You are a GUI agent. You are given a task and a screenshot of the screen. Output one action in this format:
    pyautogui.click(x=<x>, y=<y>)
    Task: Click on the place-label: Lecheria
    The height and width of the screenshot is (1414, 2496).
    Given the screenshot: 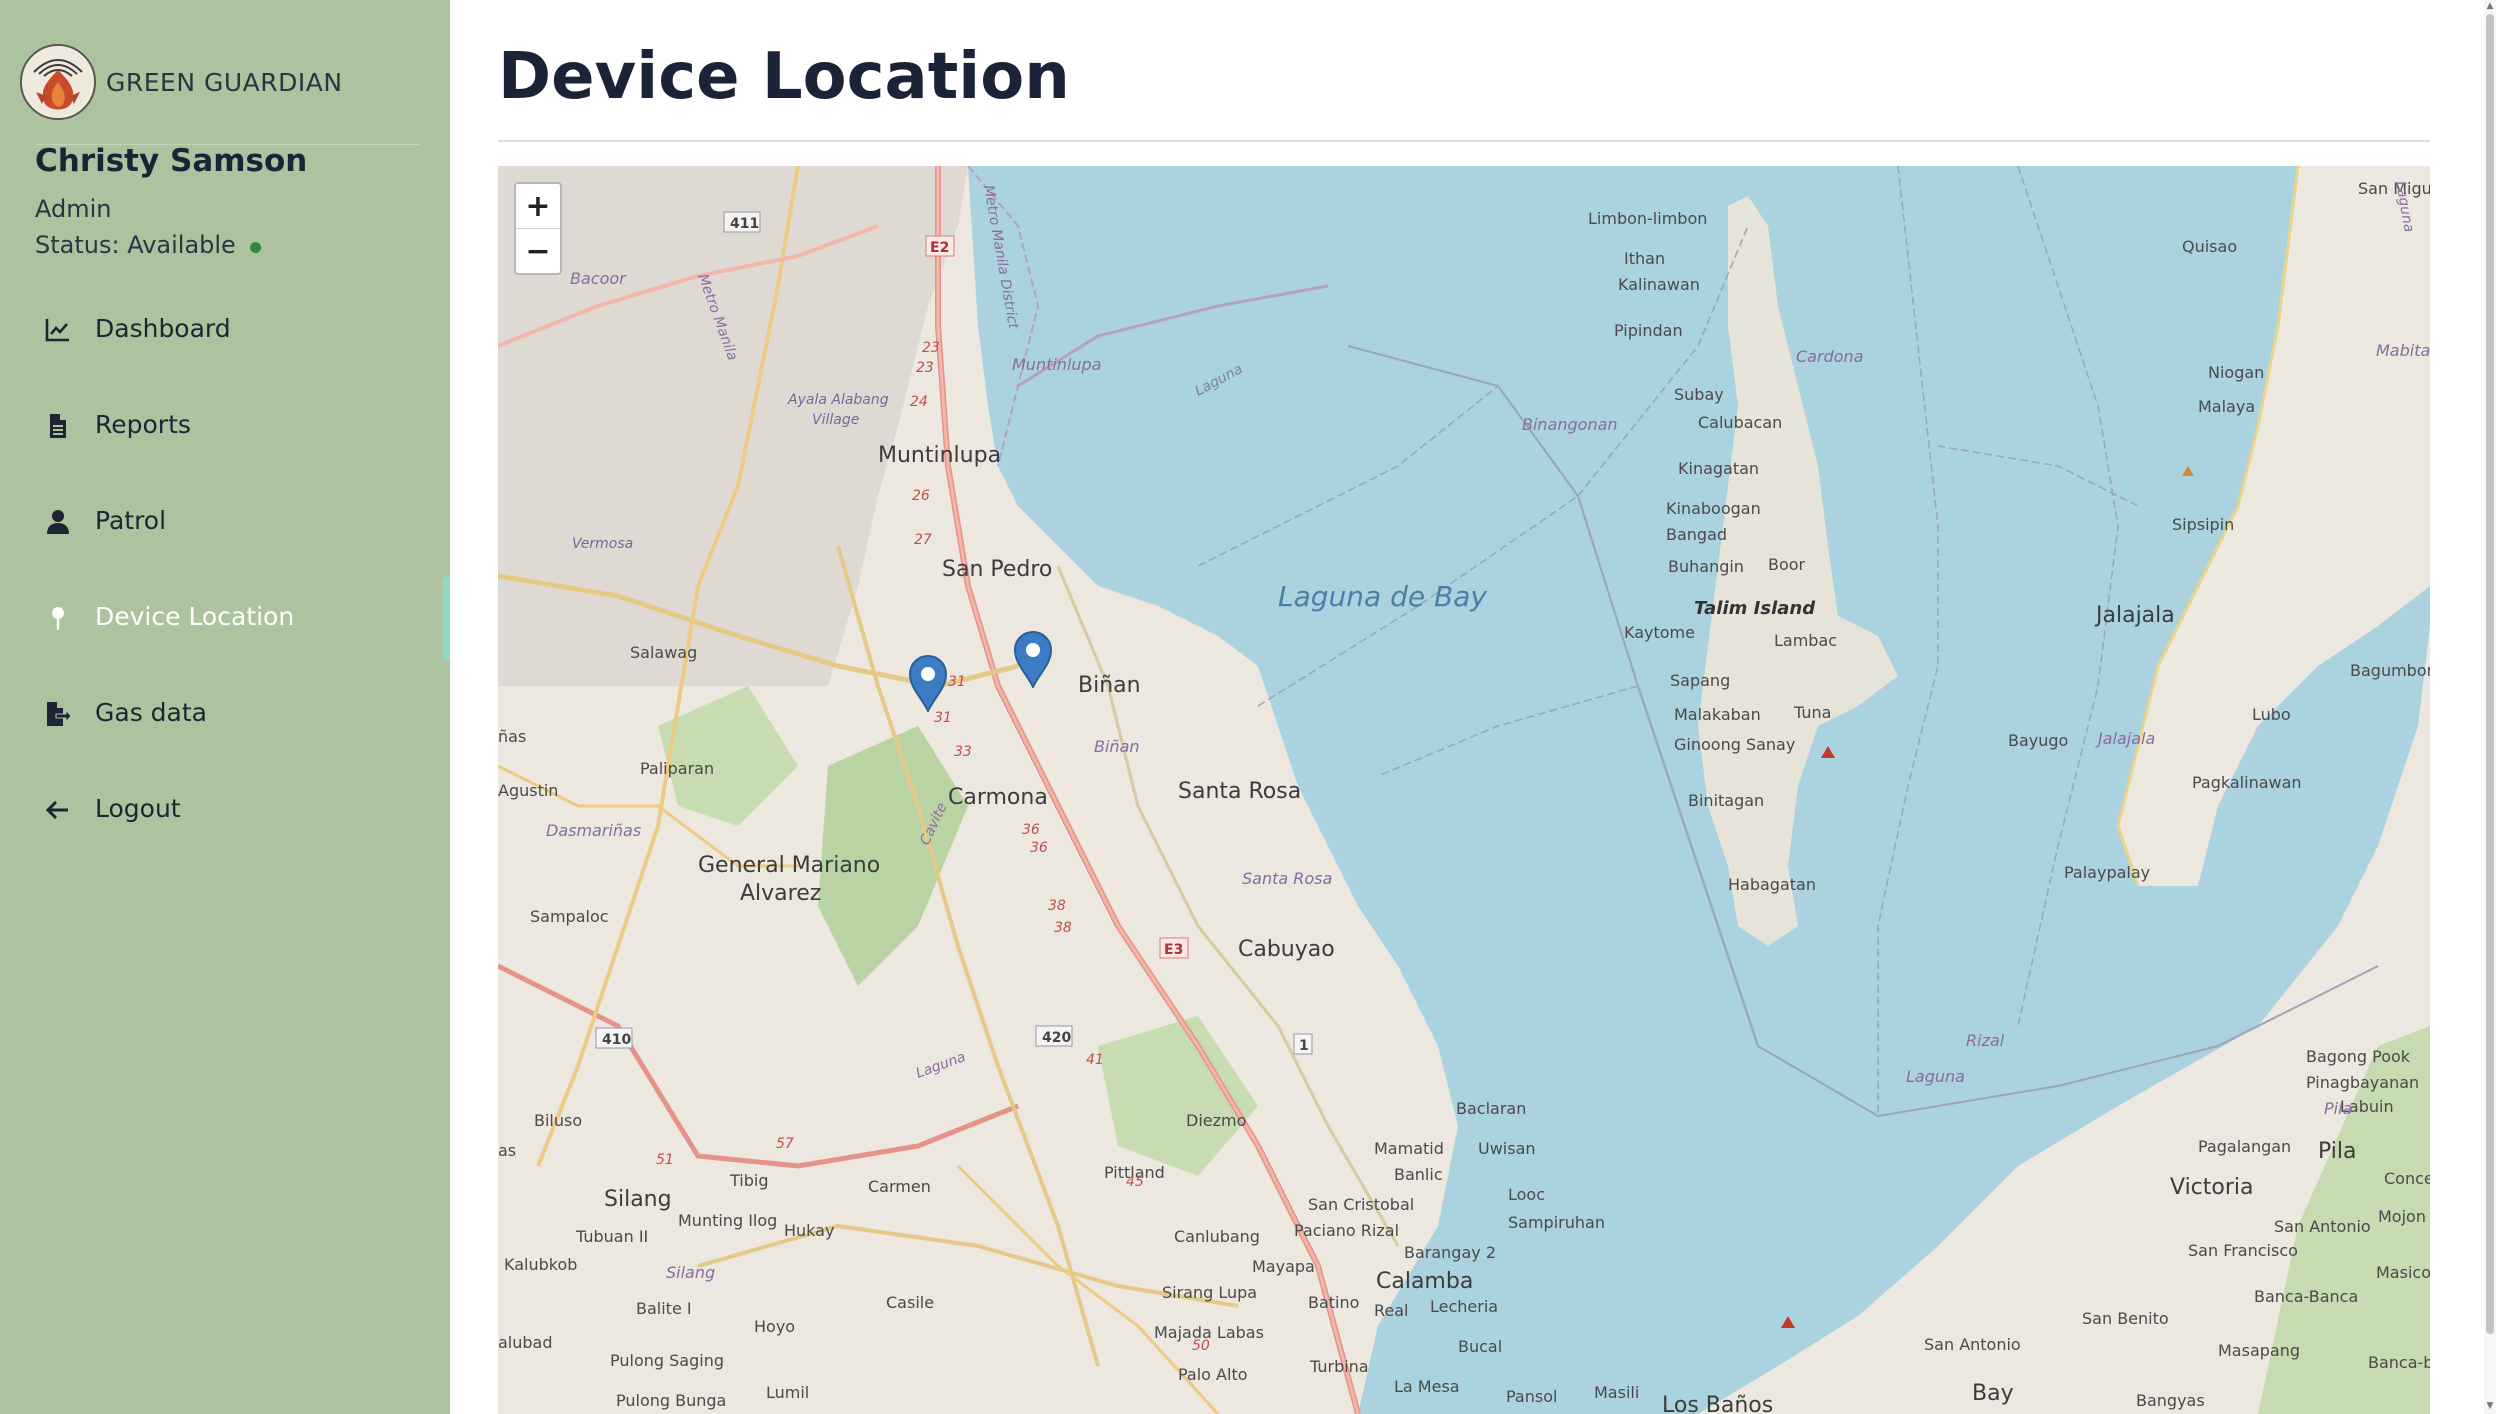 What is the action you would take?
    pyautogui.click(x=1464, y=1306)
    